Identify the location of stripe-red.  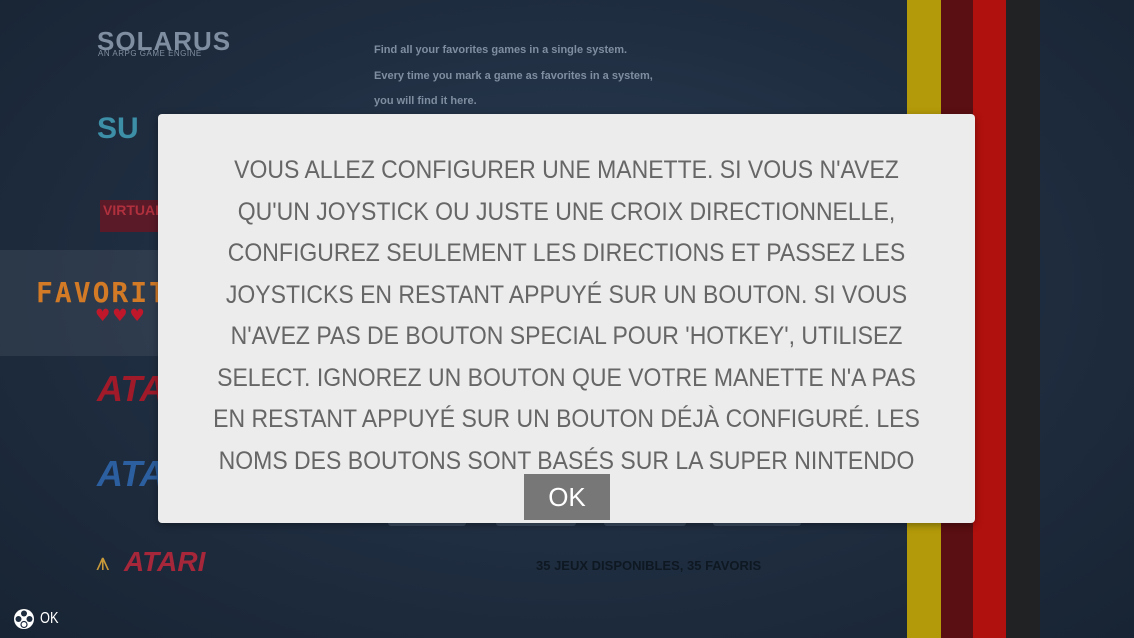
(989, 319).